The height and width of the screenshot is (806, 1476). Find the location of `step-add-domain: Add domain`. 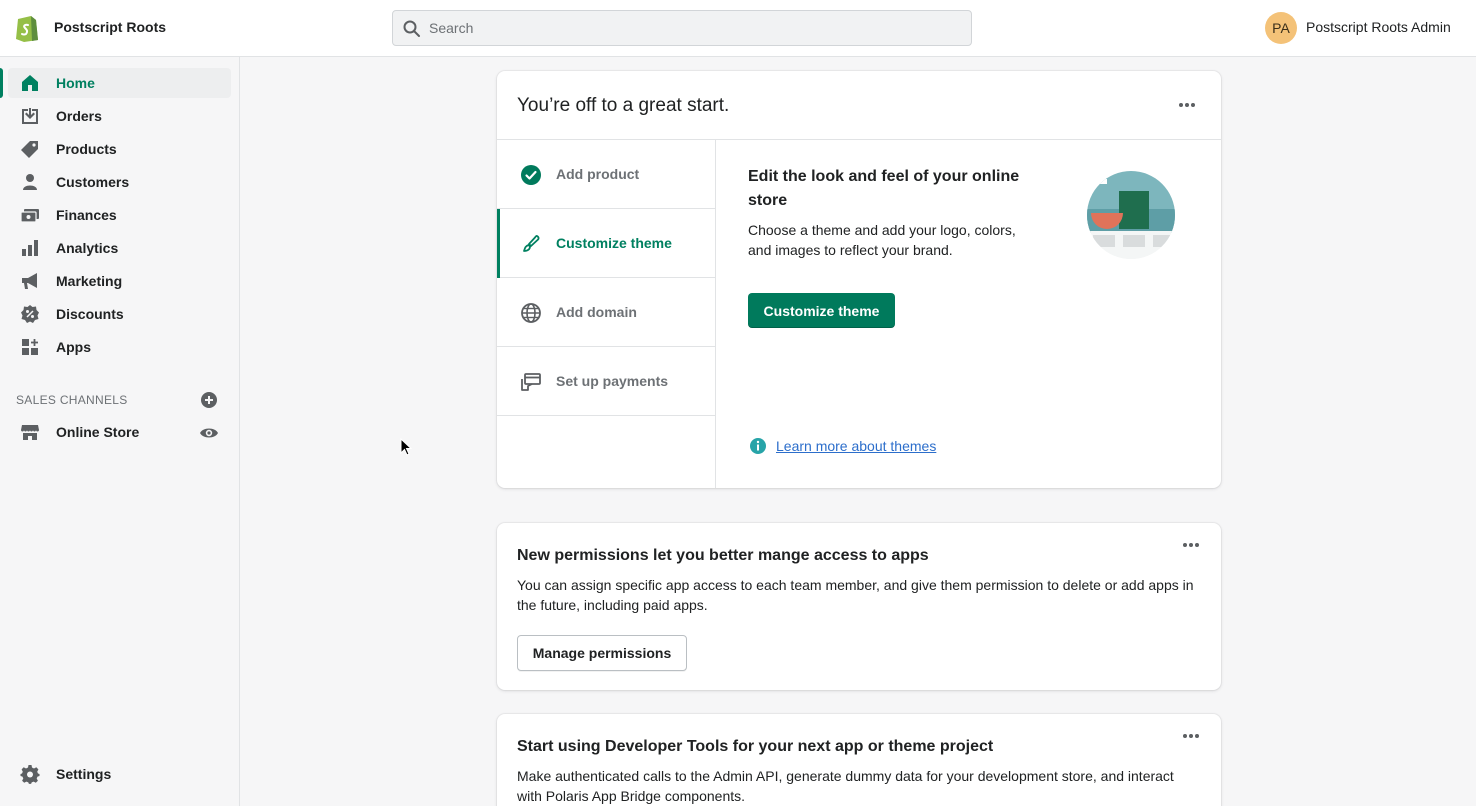

step-add-domain: Add domain is located at coordinates (606, 312).